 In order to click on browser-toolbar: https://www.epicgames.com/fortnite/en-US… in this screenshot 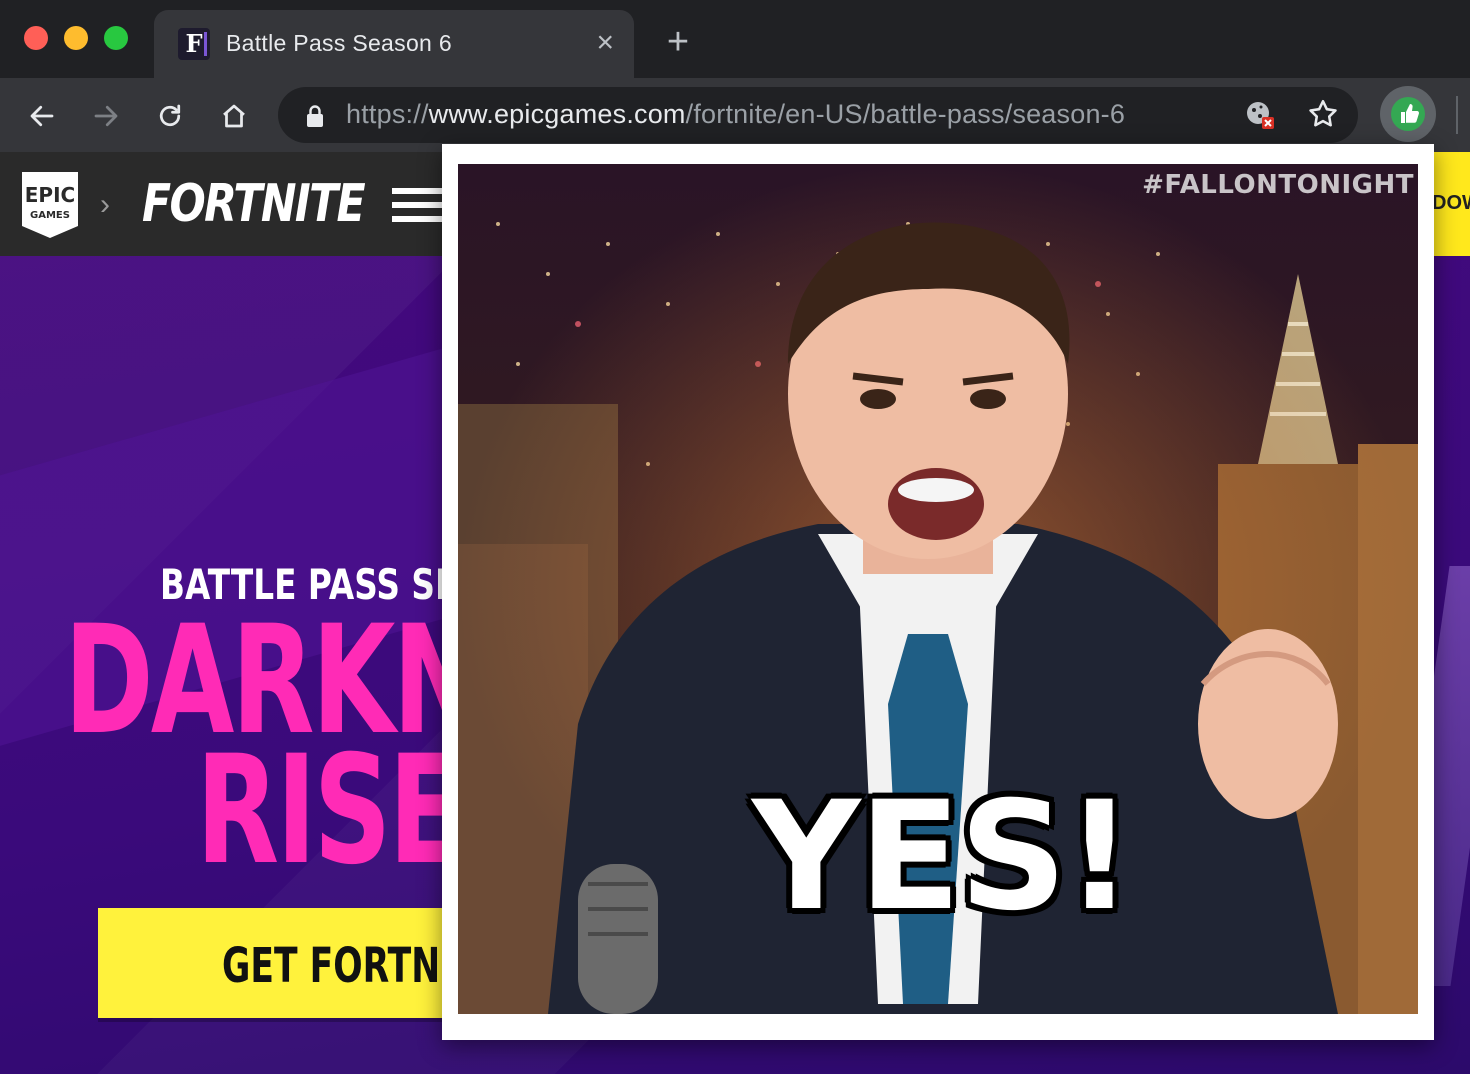, I will do `click(735, 115)`.